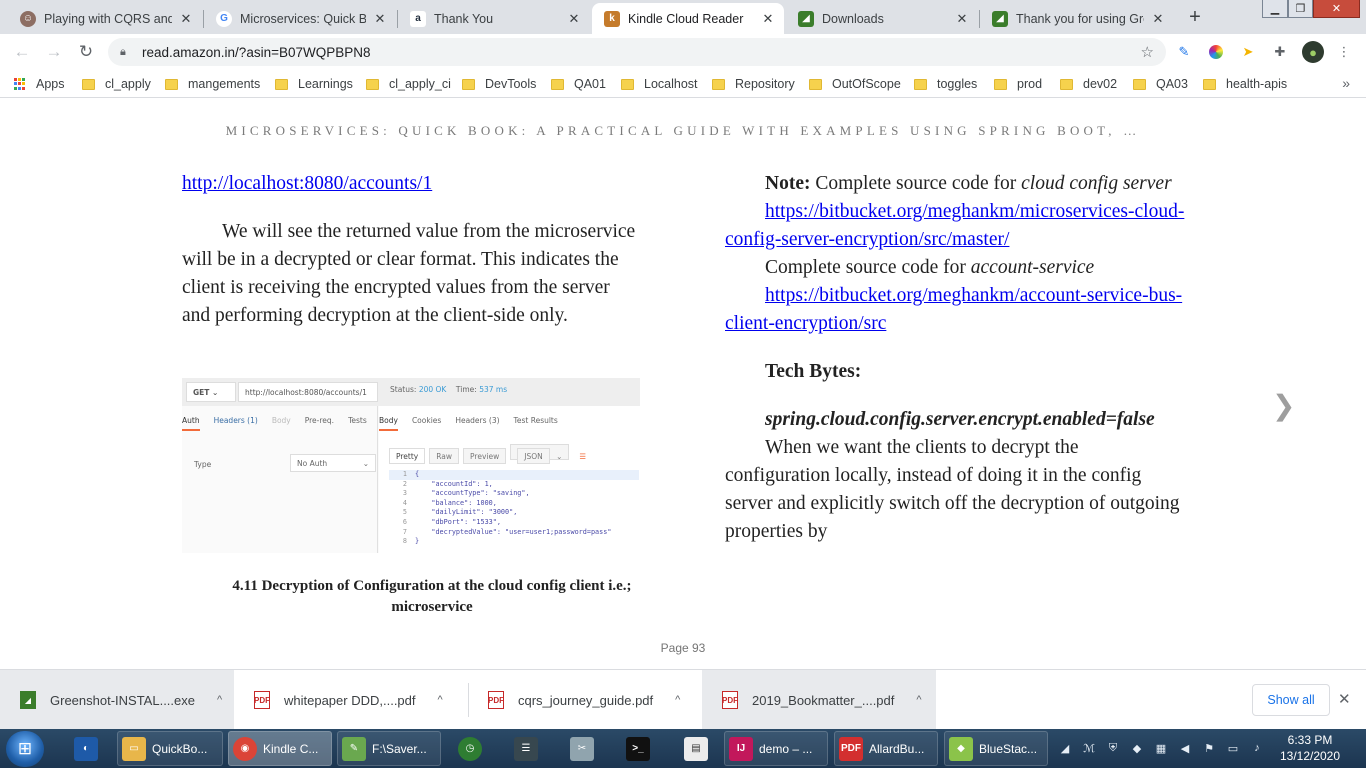 The image size is (1366, 768). I want to click on start-button: ⊞, so click(25, 749).